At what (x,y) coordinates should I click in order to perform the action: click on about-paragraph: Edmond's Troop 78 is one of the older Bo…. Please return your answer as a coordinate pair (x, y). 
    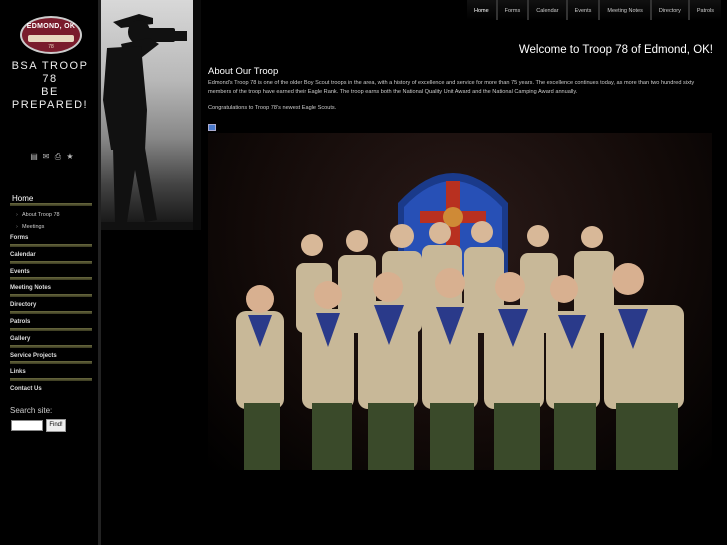
    Looking at the image, I should click on (451, 88).